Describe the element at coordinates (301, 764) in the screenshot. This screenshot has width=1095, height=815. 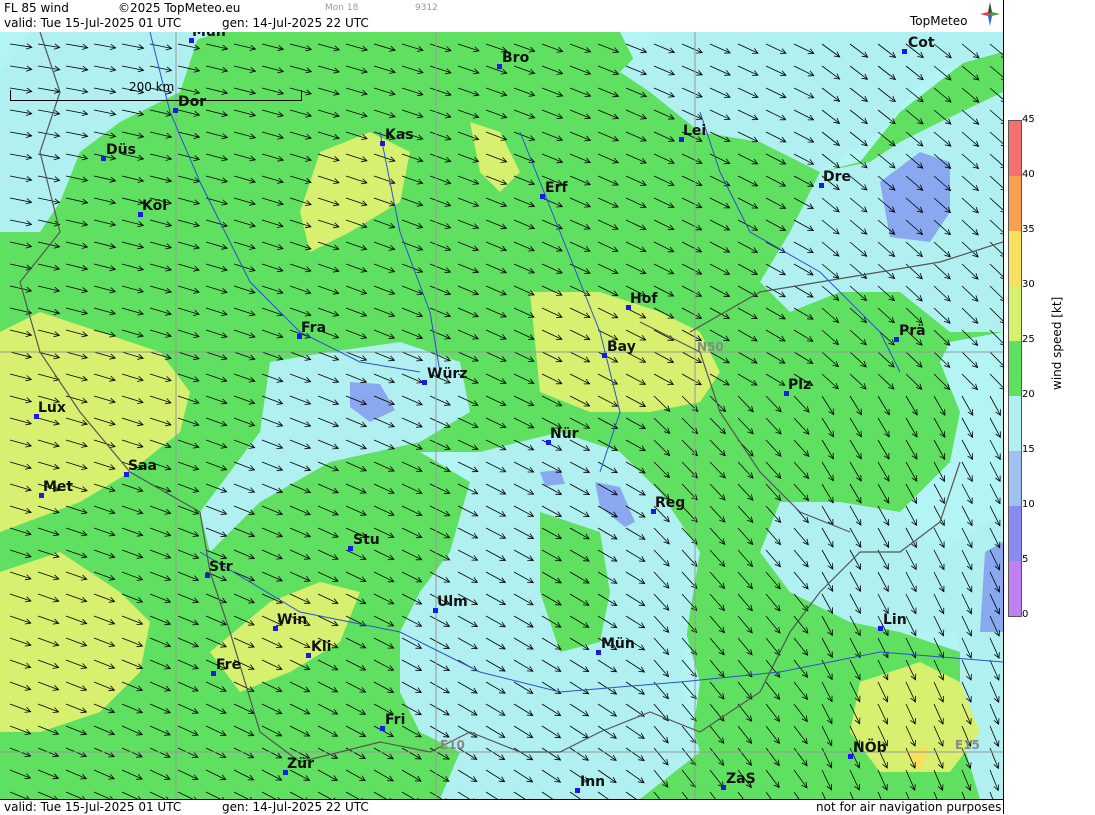
I see `city-zur: Zür` at that location.